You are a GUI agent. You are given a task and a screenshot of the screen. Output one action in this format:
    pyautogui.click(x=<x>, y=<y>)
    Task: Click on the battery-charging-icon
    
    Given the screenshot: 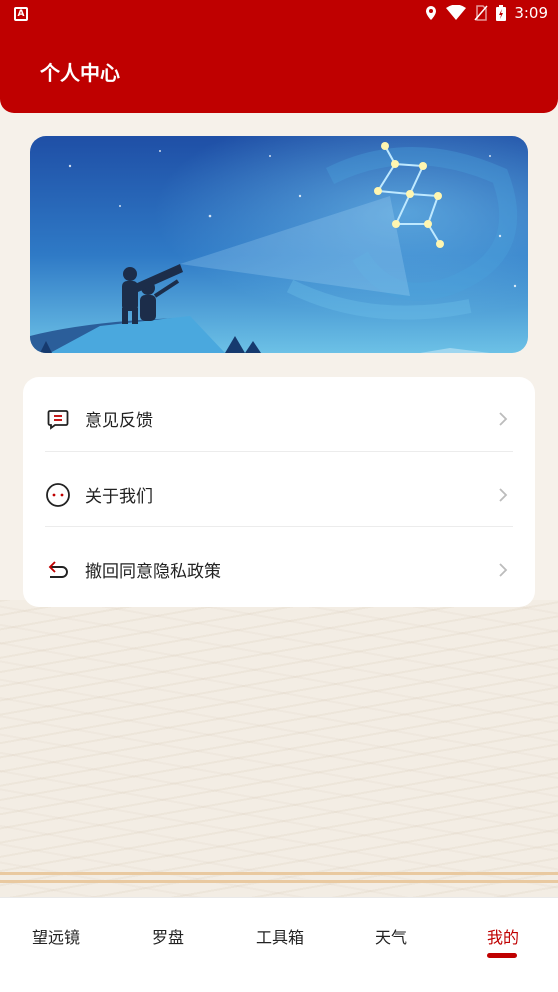 What is the action you would take?
    pyautogui.click(x=501, y=13)
    